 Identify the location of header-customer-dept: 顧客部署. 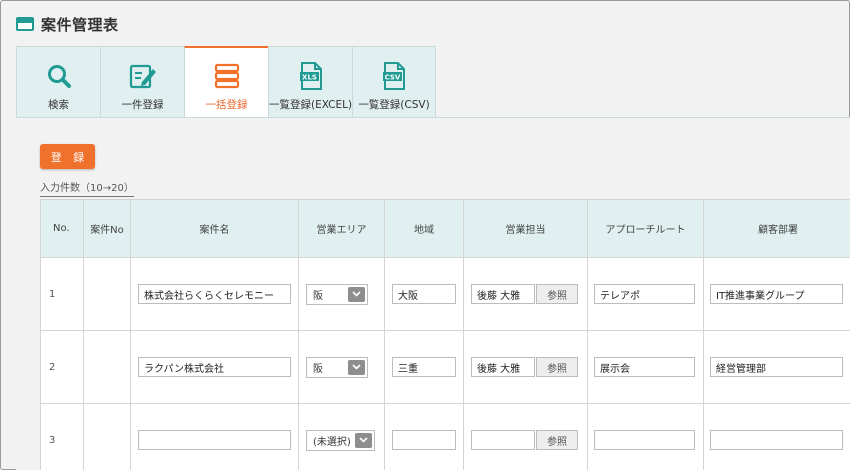
(776, 228).